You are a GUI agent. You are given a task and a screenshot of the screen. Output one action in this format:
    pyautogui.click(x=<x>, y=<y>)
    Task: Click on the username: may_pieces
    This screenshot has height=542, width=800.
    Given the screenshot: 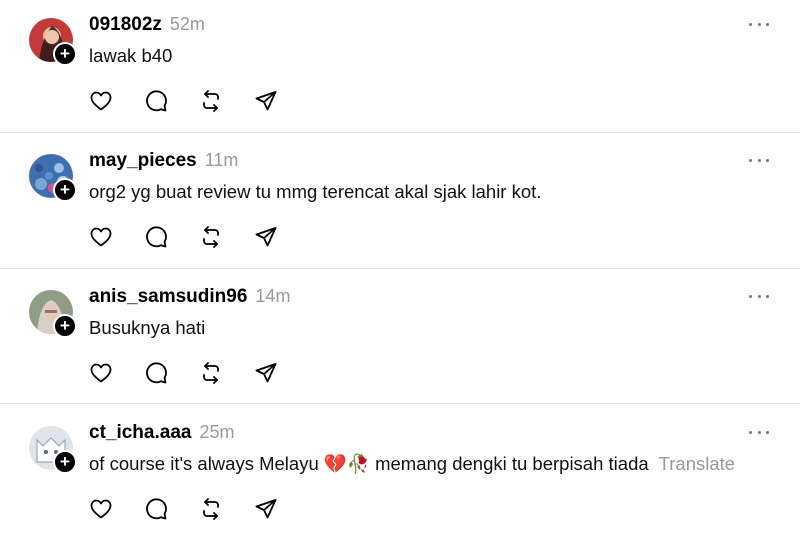 What is the action you would take?
    pyautogui.click(x=143, y=161)
    